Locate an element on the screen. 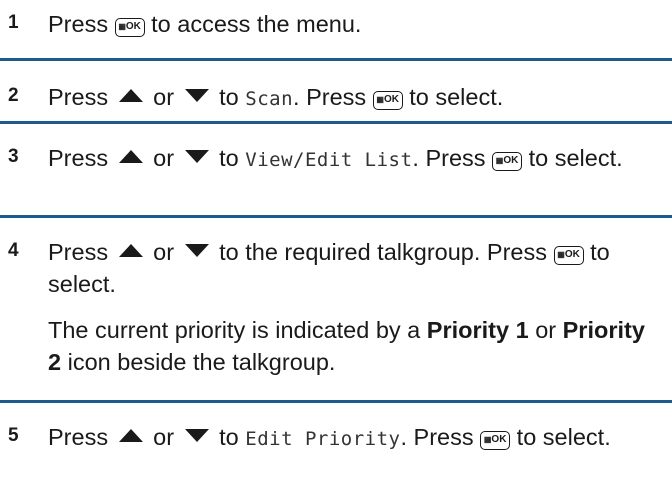 Image resolution: width=672 pixels, height=496 pixels. menu-item-label: Scan is located at coordinates (269, 99).